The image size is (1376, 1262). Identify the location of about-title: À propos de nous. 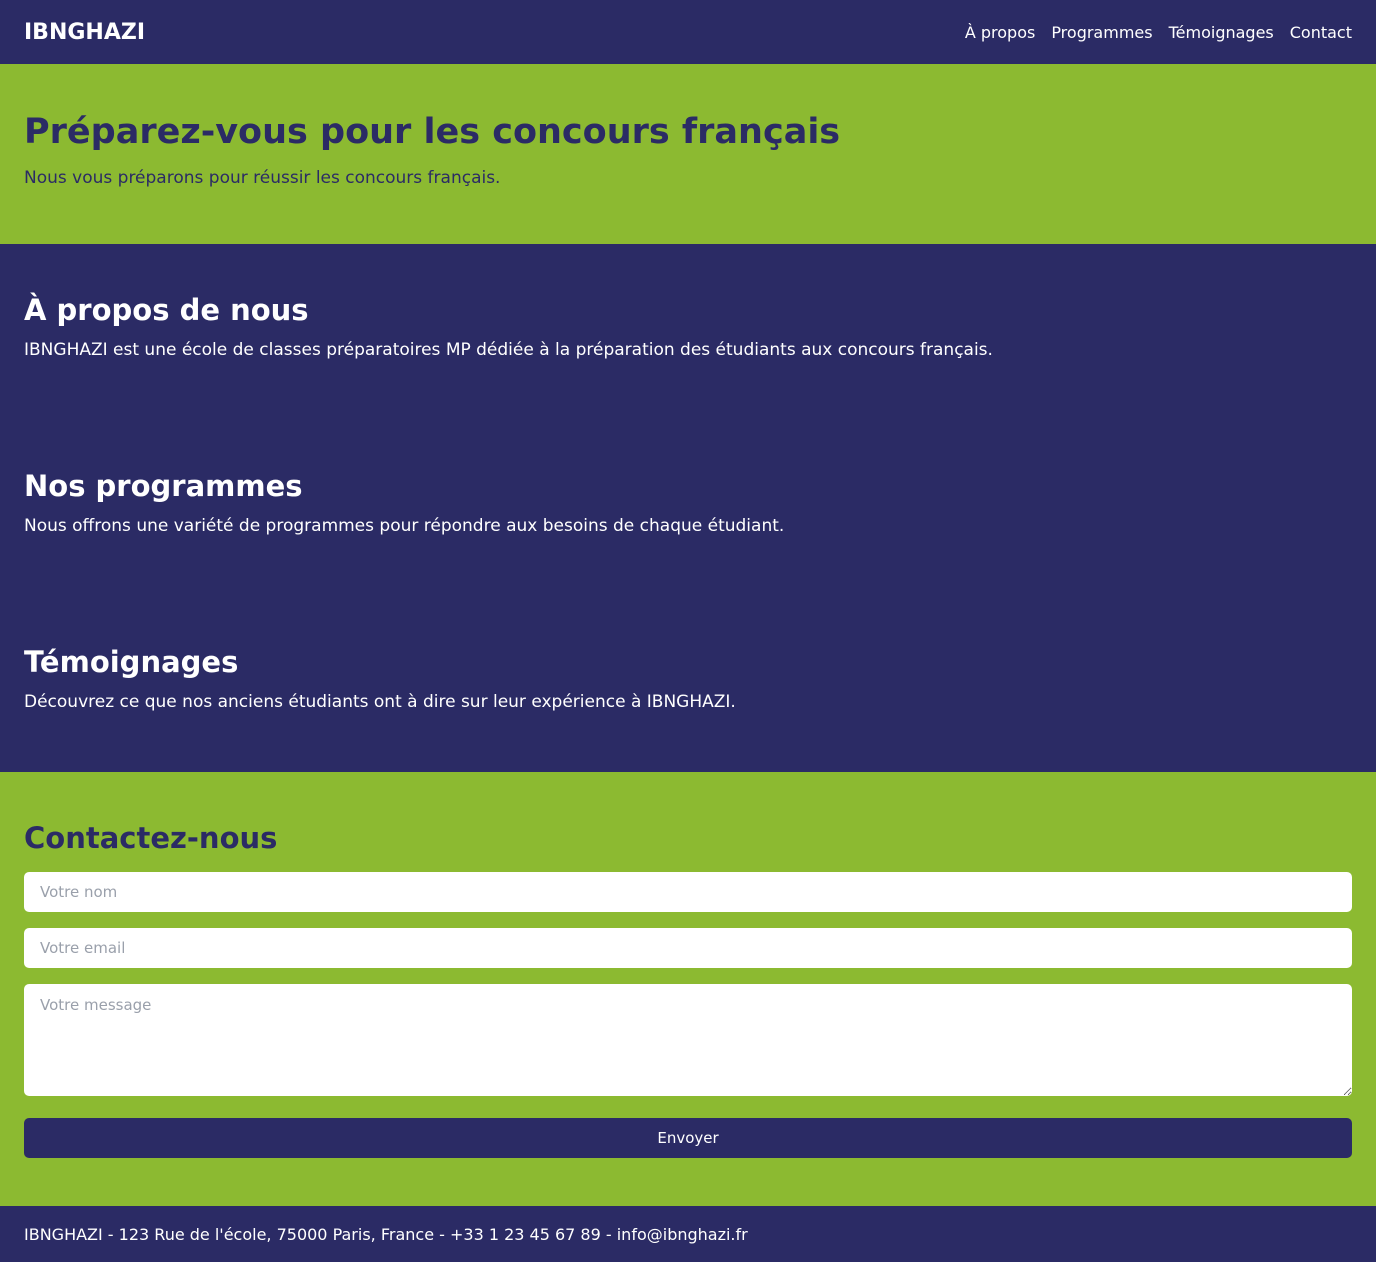
(166, 310).